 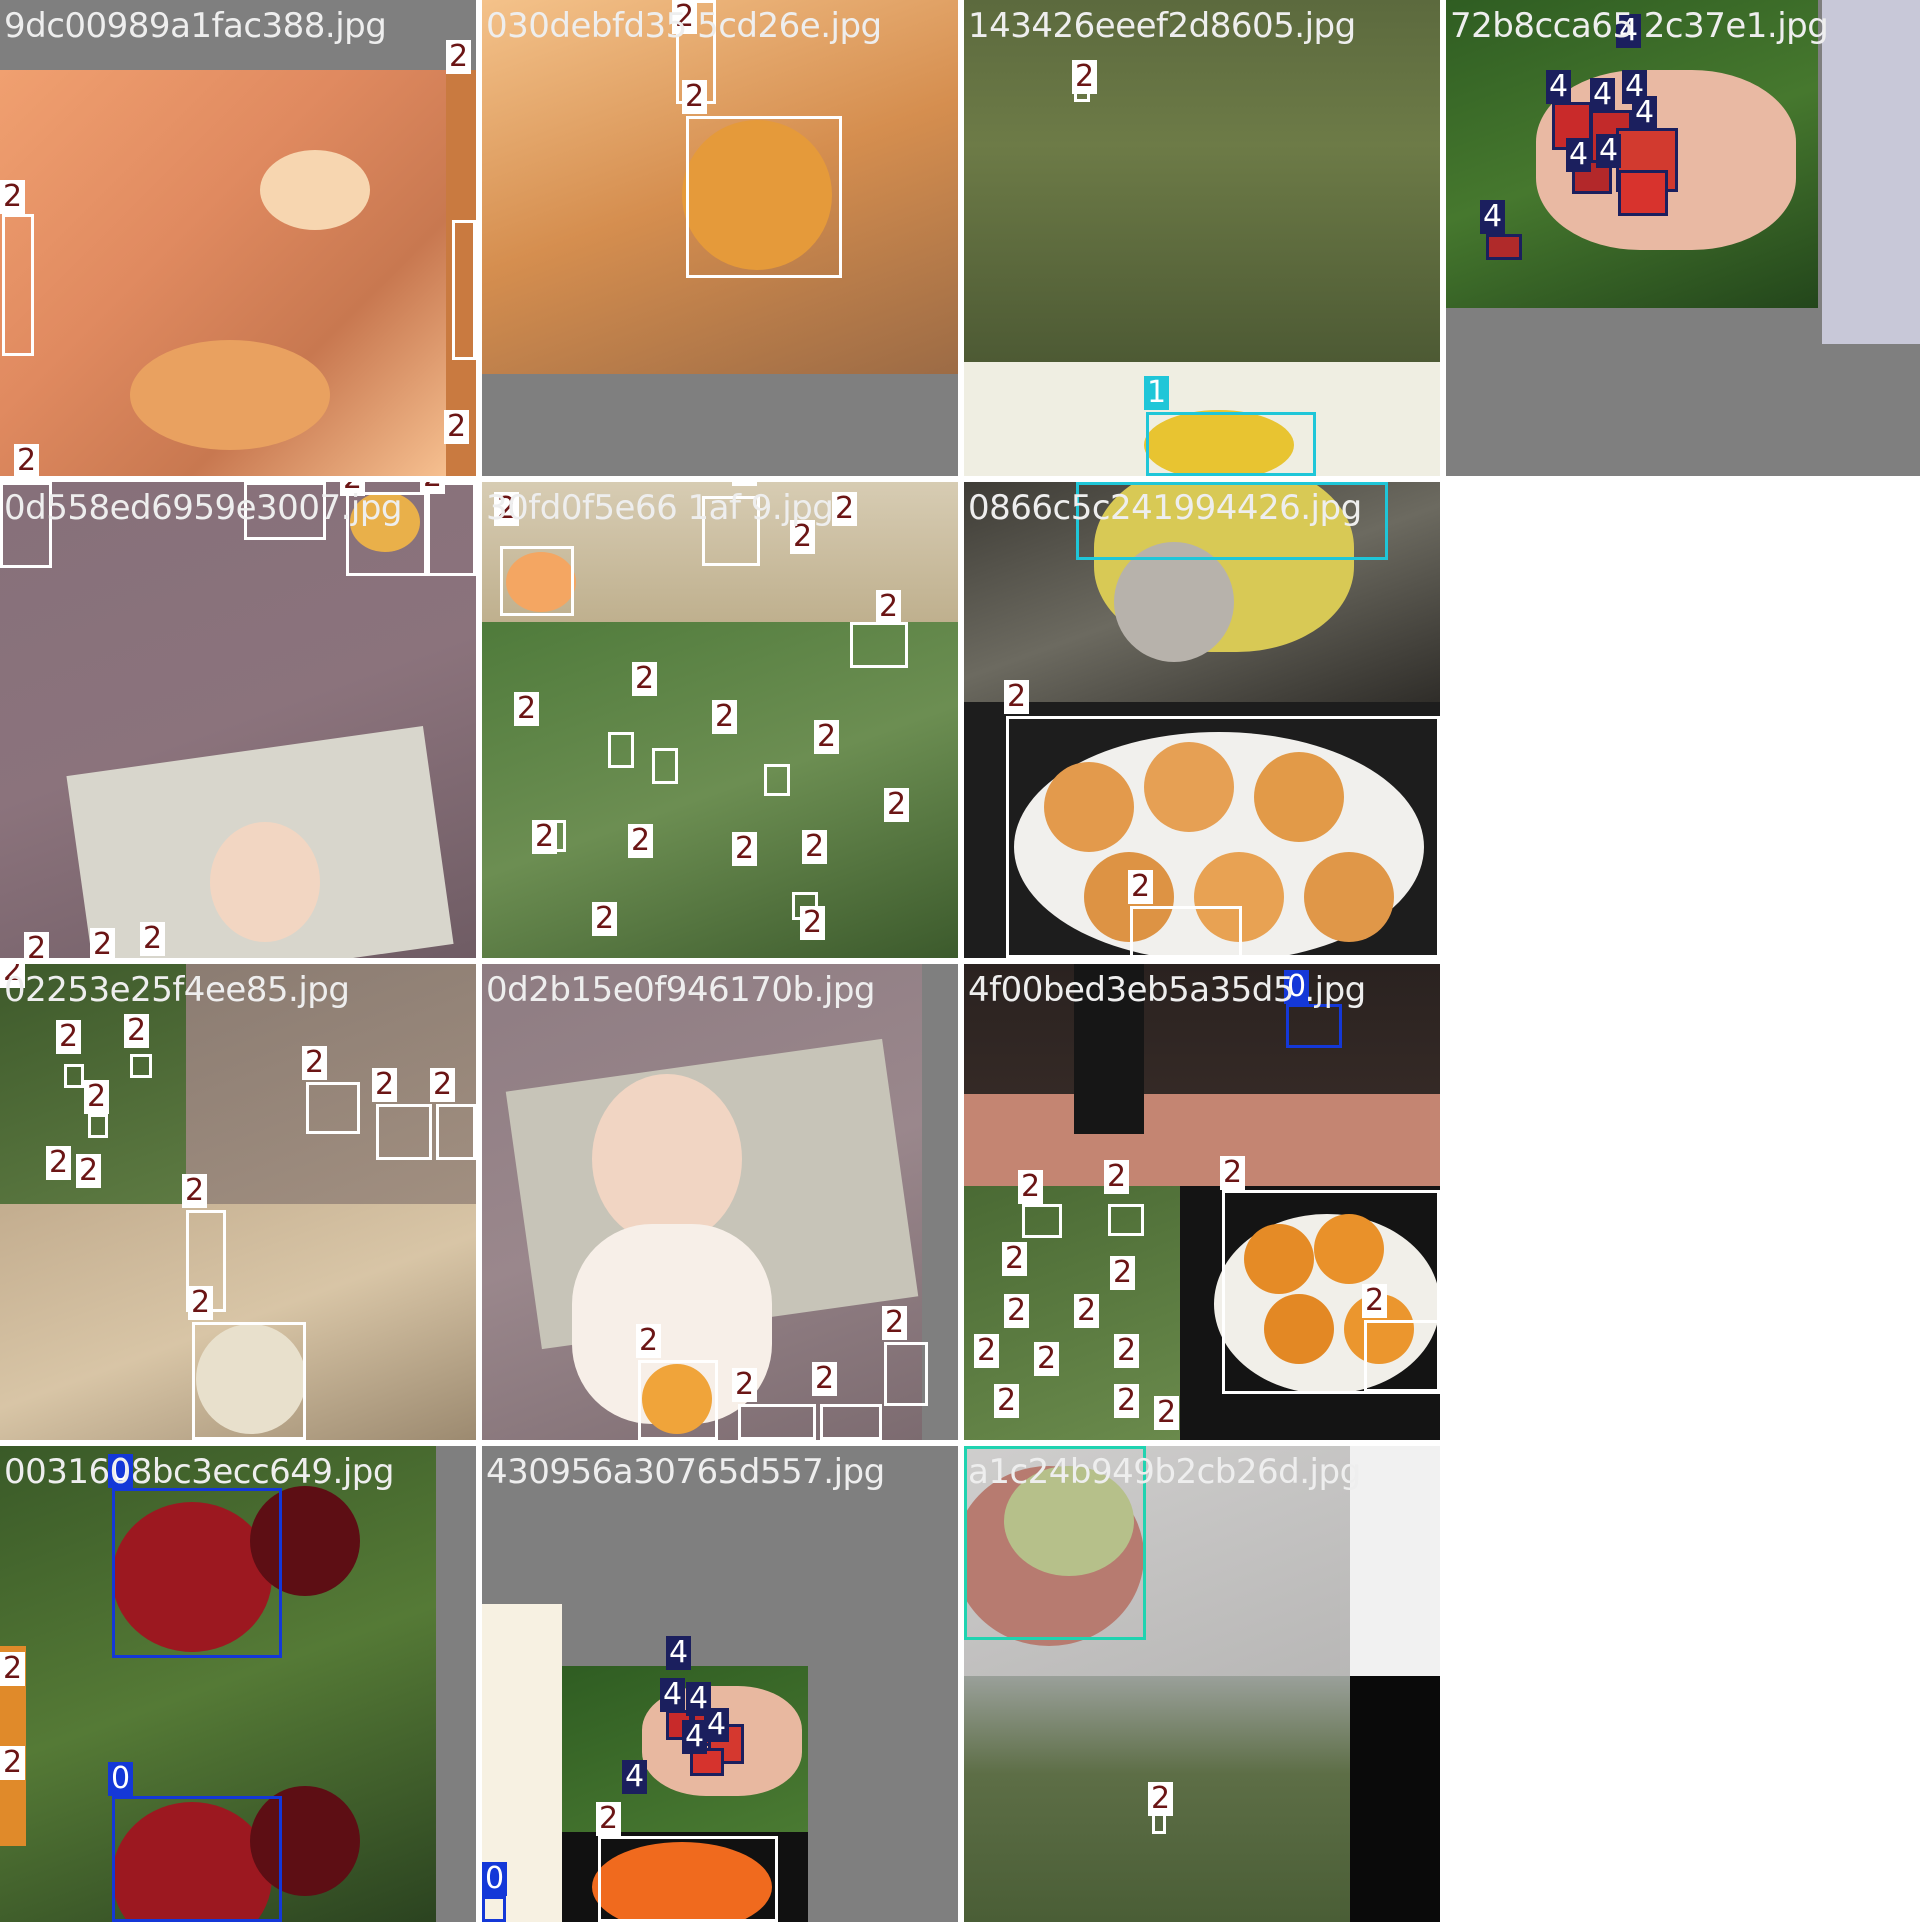 What do you see at coordinates (720, 1202) in the screenshot?
I see `mosaic-tile-9: 0d2b15e0f946170b.jpg 2 2 2 2` at bounding box center [720, 1202].